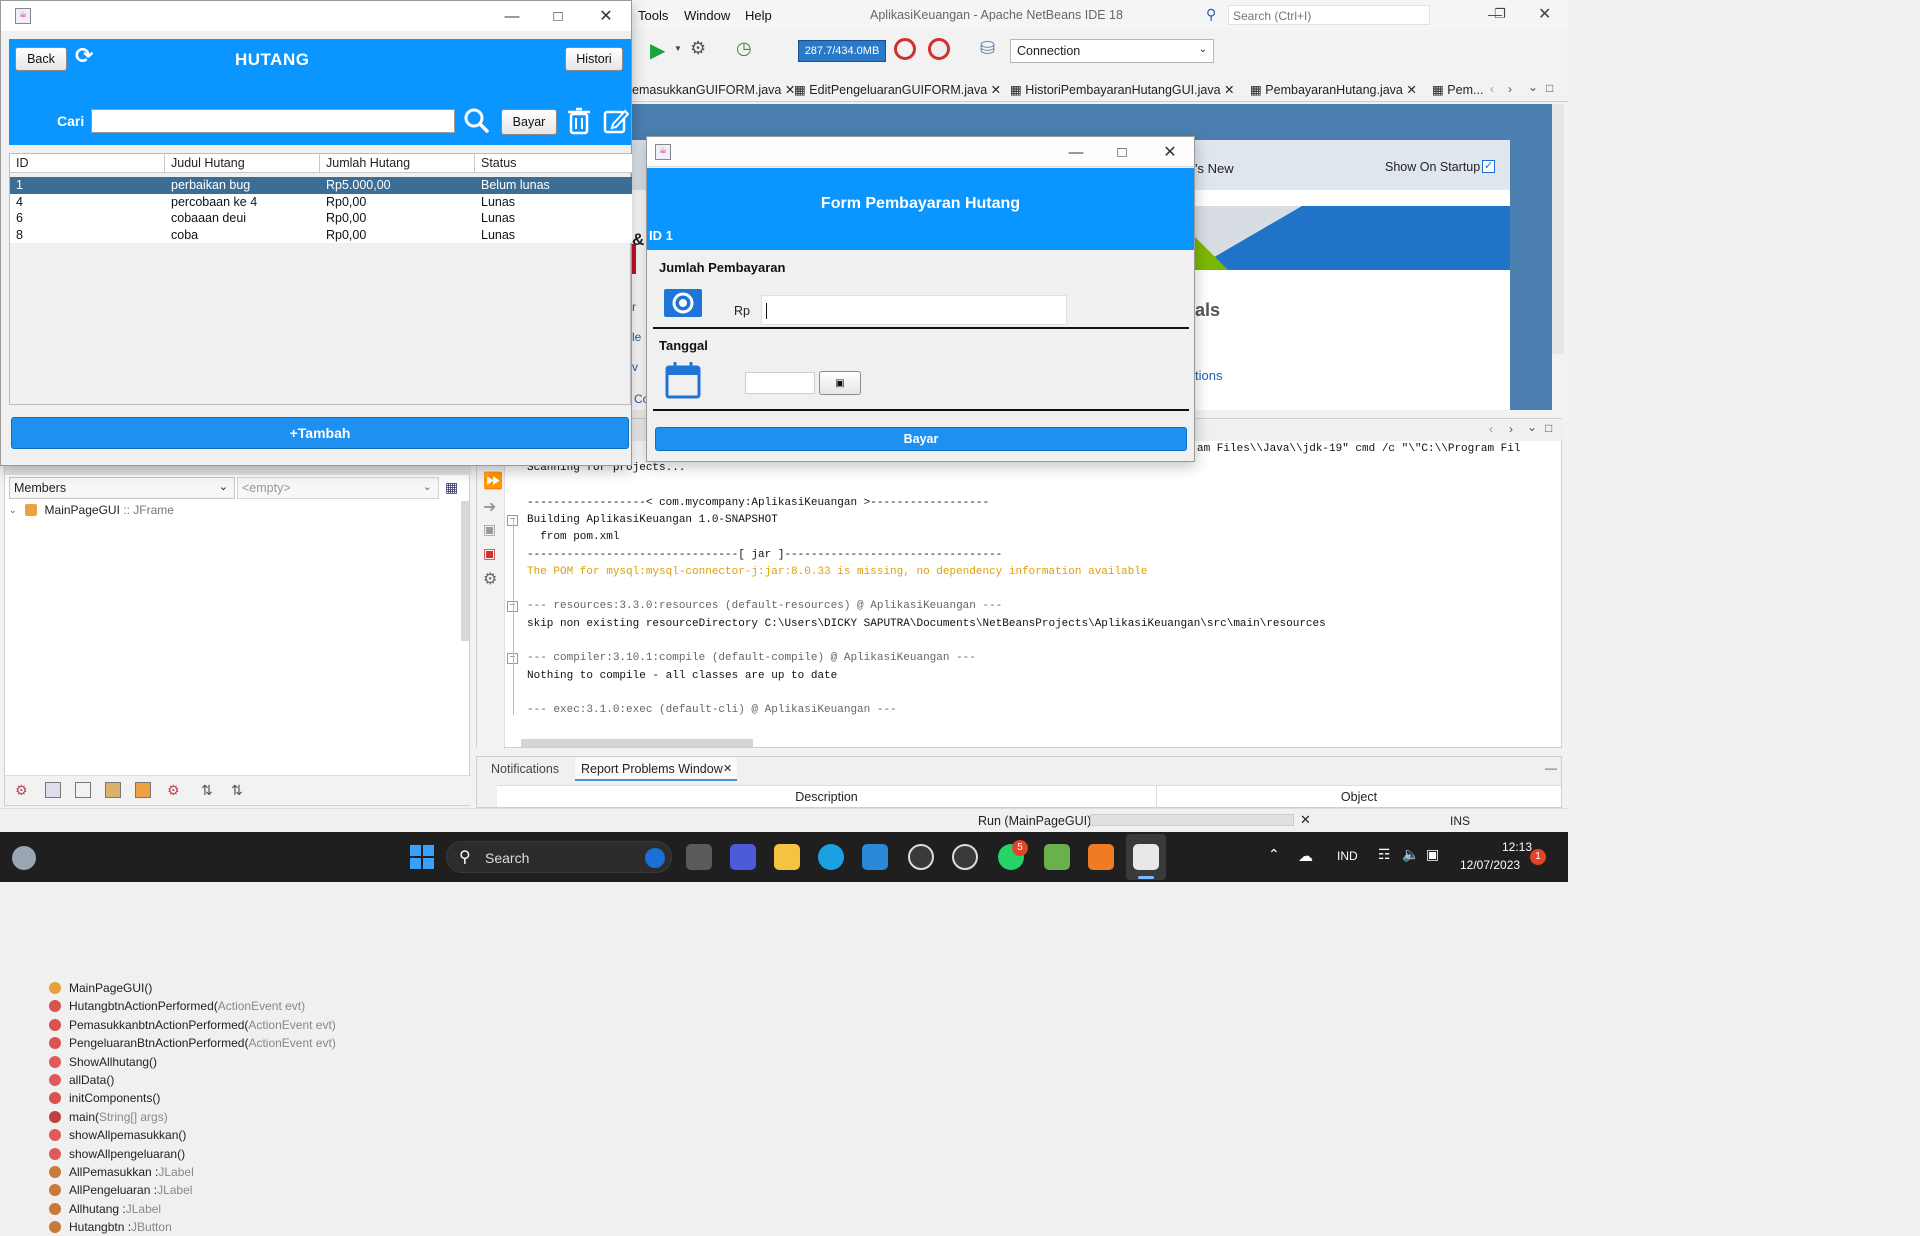  I want to click on column-status: Status, so click(553, 163).